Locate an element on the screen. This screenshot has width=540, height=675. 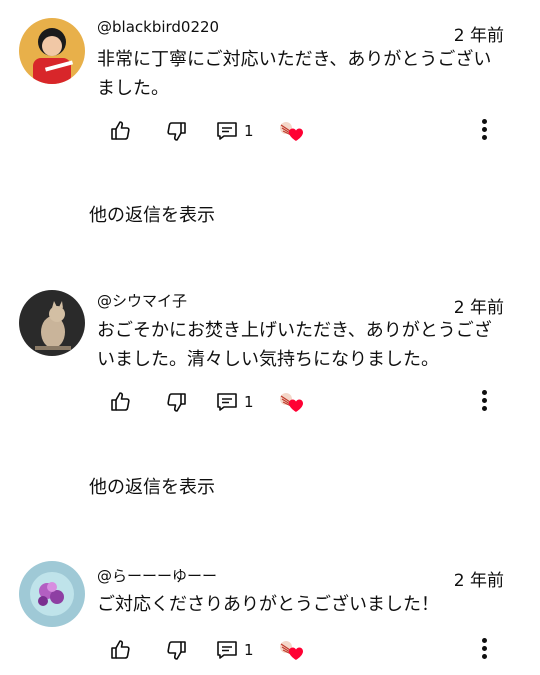
comment-author: @シウマイ子 is located at coordinates (142, 300).